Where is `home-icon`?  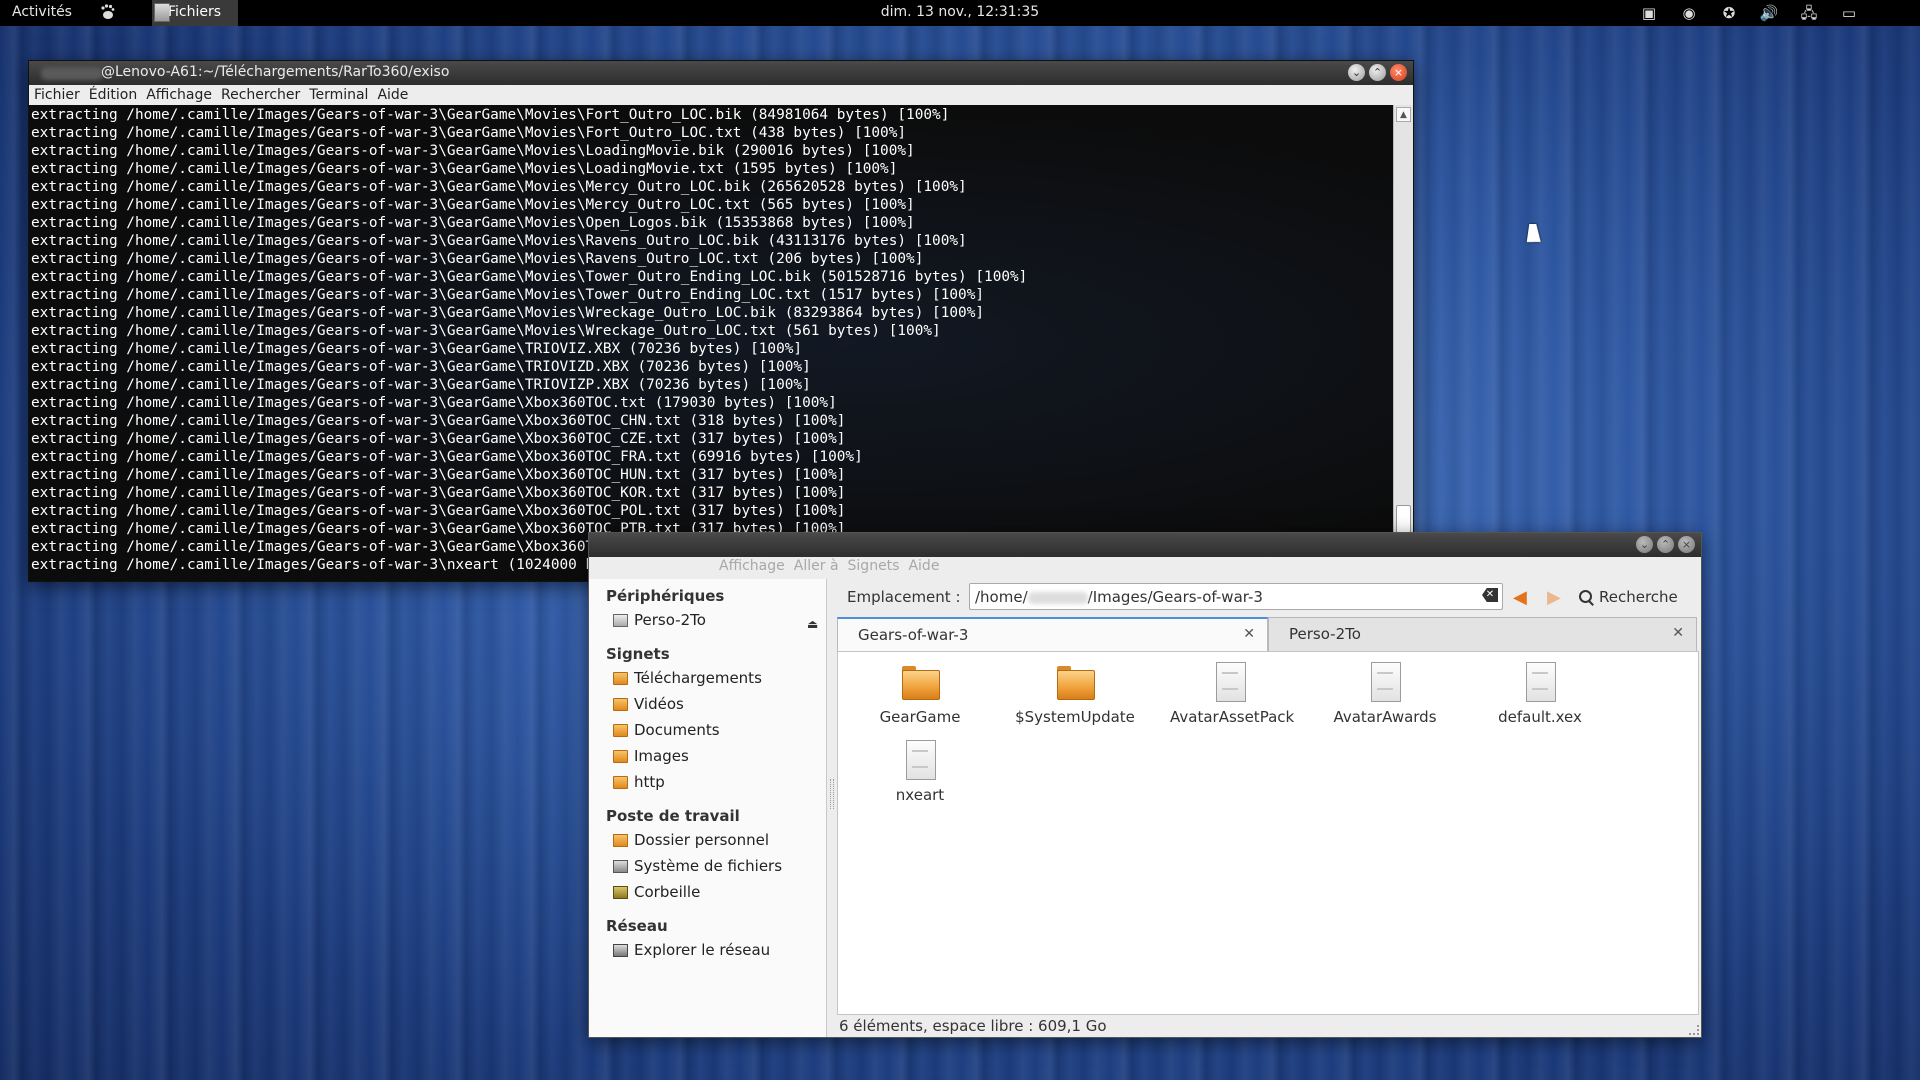
home-icon is located at coordinates (620, 840).